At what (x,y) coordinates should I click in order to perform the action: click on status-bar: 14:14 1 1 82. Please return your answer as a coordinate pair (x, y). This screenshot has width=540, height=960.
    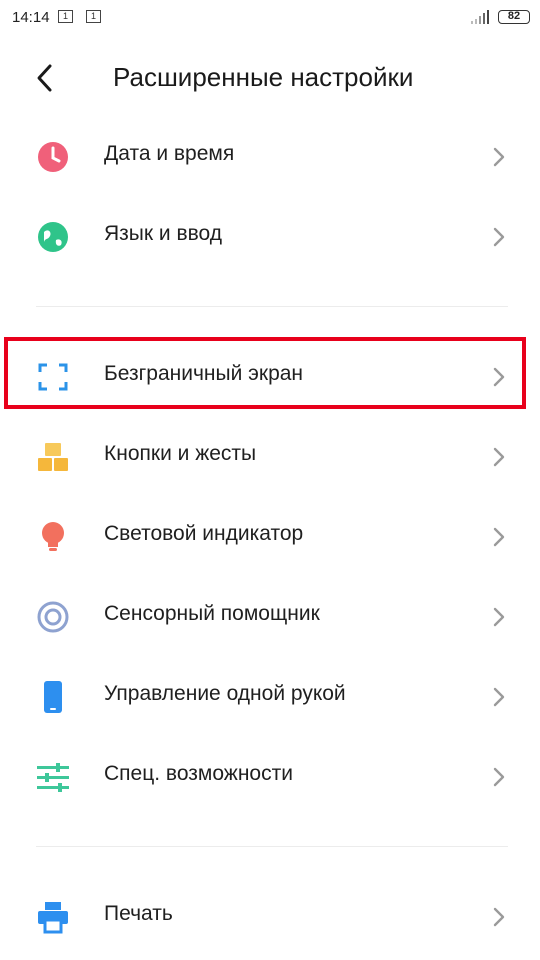
    Looking at the image, I should click on (270, 18).